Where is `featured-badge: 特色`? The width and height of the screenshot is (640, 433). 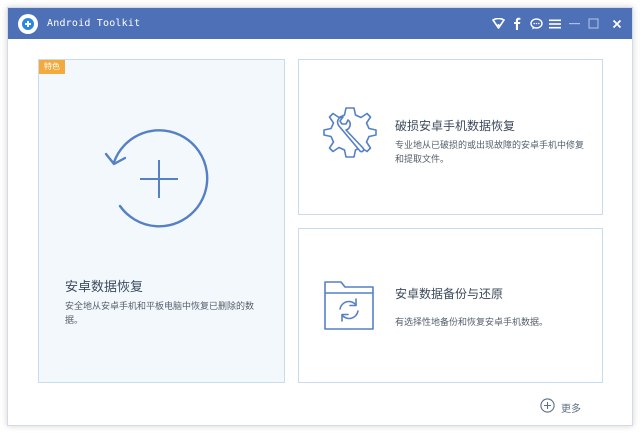 featured-badge: 特色 is located at coordinates (52, 67).